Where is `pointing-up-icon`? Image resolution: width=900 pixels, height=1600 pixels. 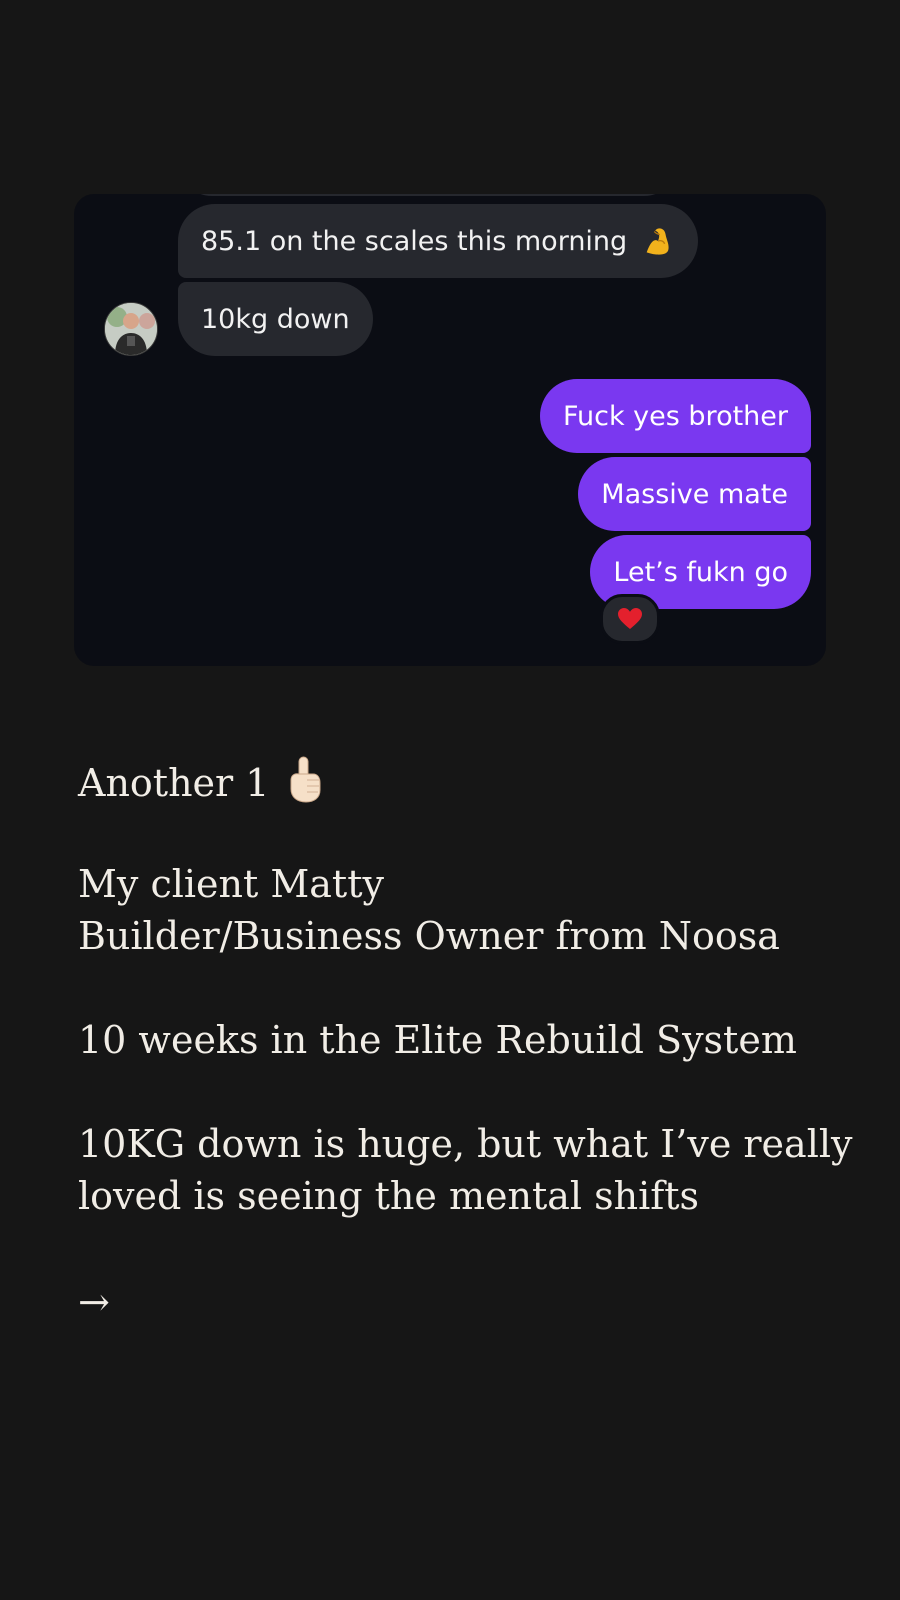
pointing-up-icon is located at coordinates (305, 779).